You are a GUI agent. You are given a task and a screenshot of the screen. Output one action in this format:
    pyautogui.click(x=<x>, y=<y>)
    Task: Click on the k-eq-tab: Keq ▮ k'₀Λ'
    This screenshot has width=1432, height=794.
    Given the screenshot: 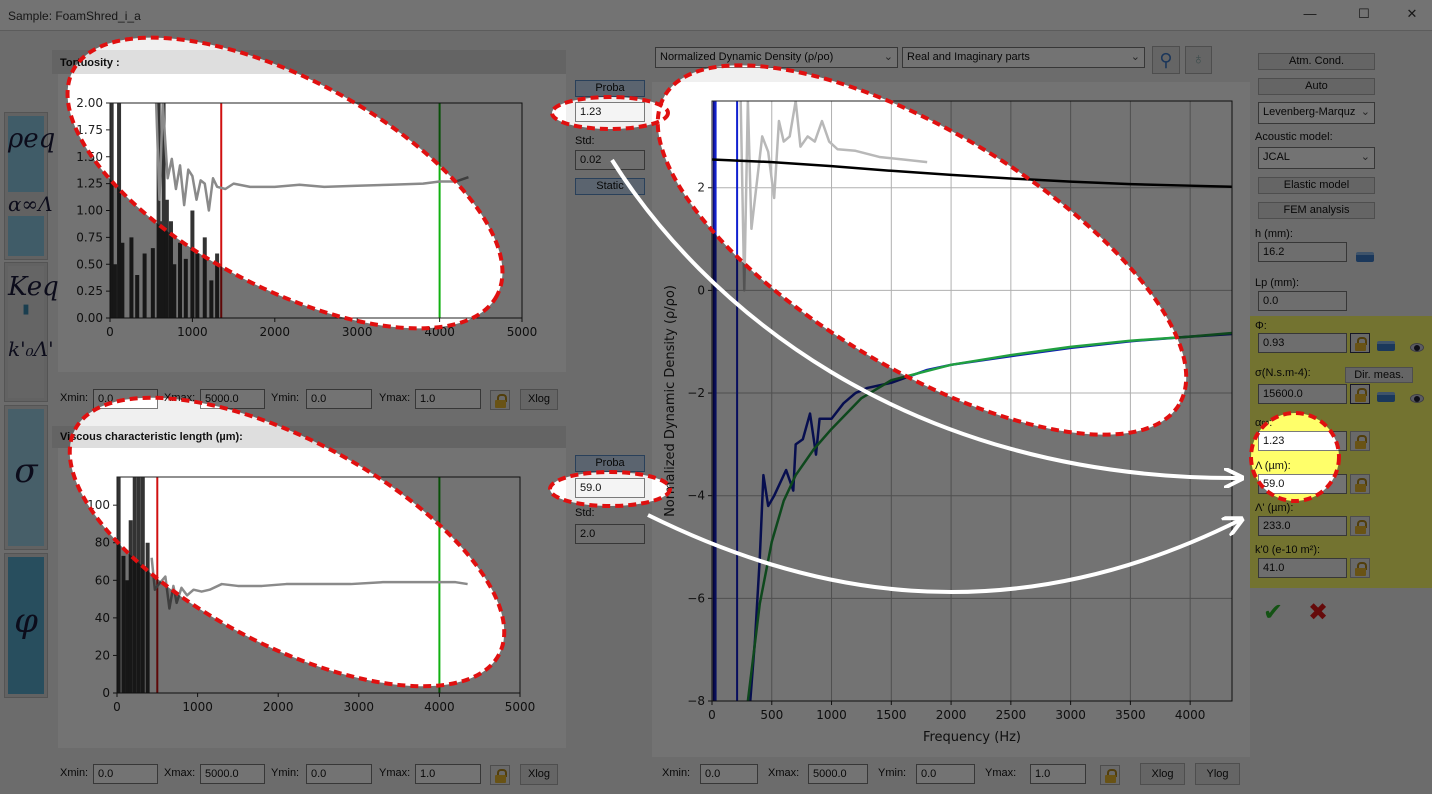 What is the action you would take?
    pyautogui.click(x=31, y=332)
    